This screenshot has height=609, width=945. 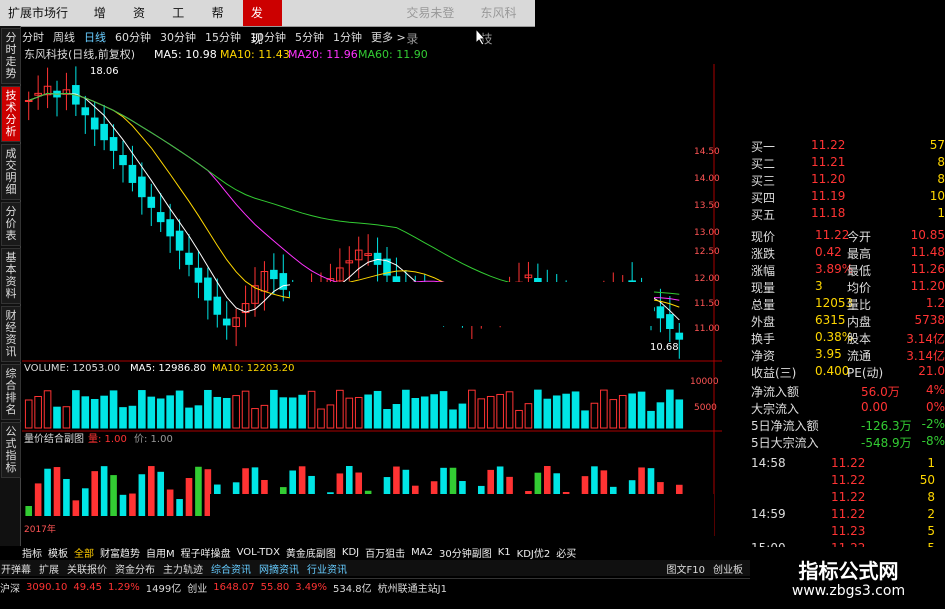 I want to click on sh-value: 3090.10, so click(x=47, y=587).